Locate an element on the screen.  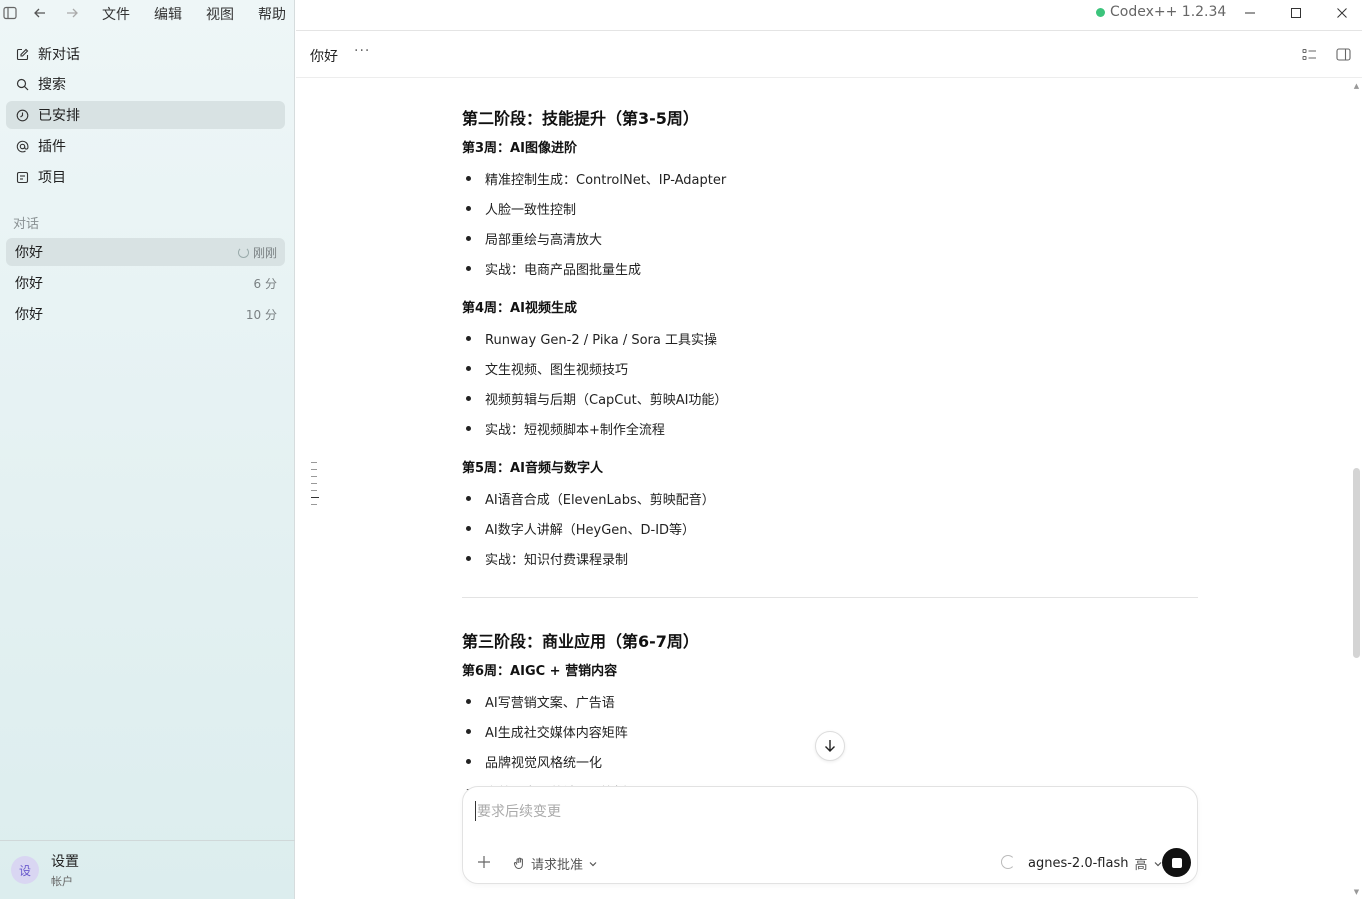
status-dot-icon is located at coordinates (1100, 12).